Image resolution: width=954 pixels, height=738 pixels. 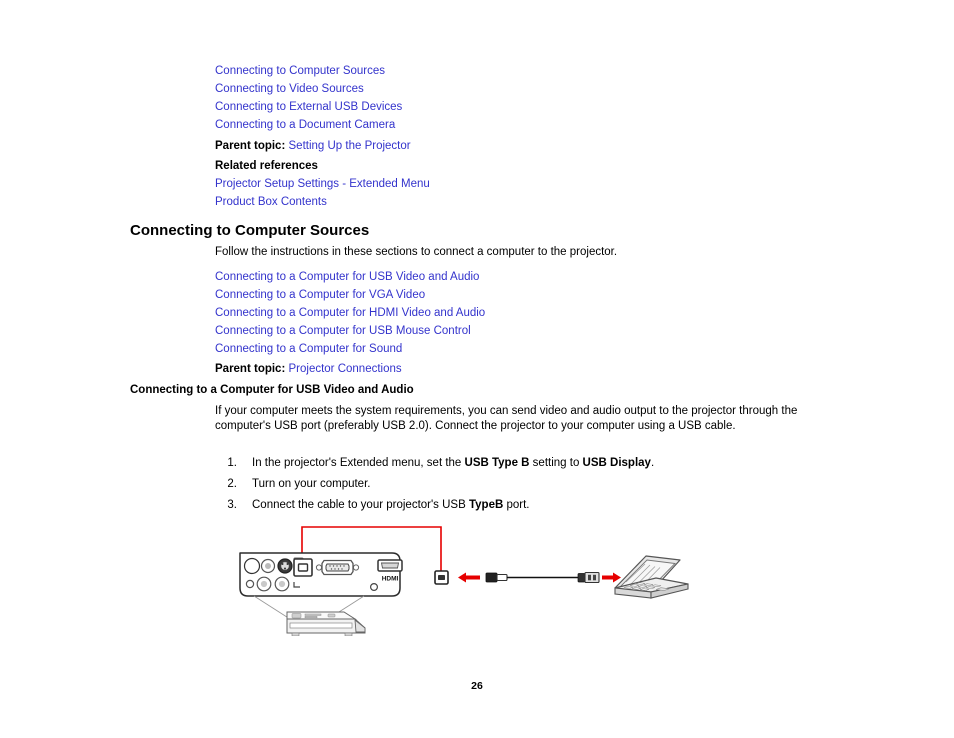 I want to click on panel-indicator-hole, so click(x=374, y=586).